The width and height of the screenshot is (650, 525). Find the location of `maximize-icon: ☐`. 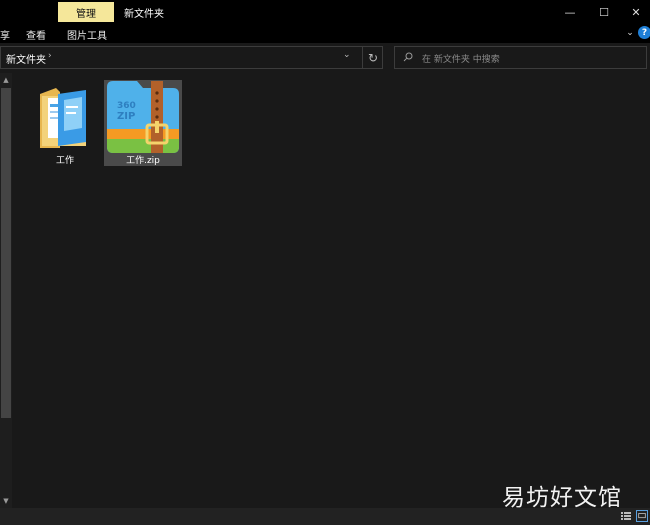

maximize-icon: ☐ is located at coordinates (604, 12).